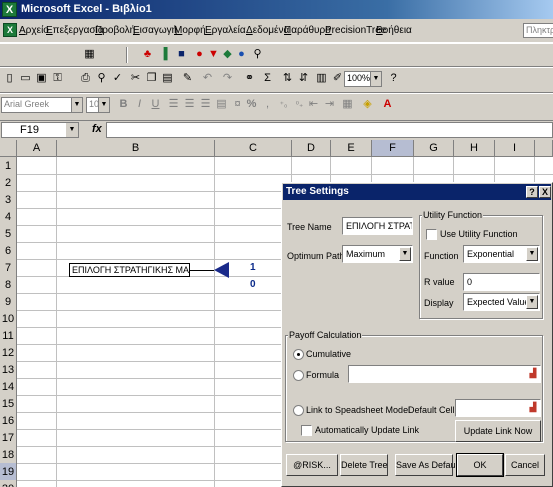 The width and height of the screenshot is (553, 487). Describe the element at coordinates (207, 78) in the screenshot. I see `undo-icon: ↶` at that location.